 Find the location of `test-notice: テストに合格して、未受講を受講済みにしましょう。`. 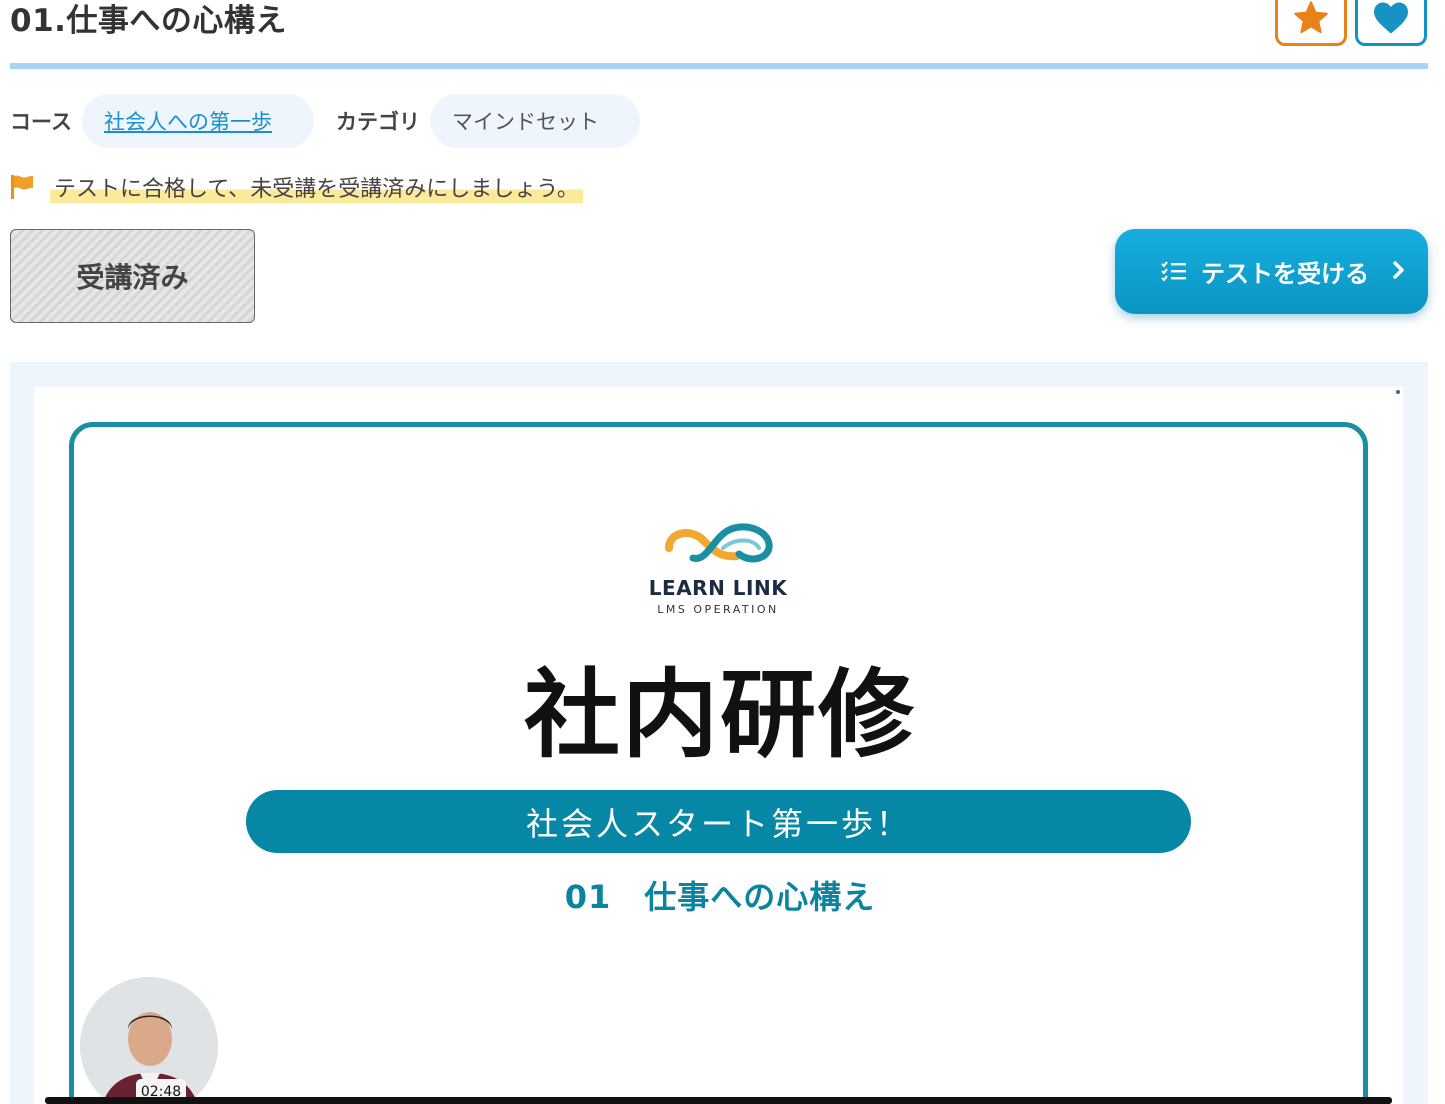

test-notice: テストに合格して、未受講を受講済みにしましょう。 is located at coordinates (296, 187).